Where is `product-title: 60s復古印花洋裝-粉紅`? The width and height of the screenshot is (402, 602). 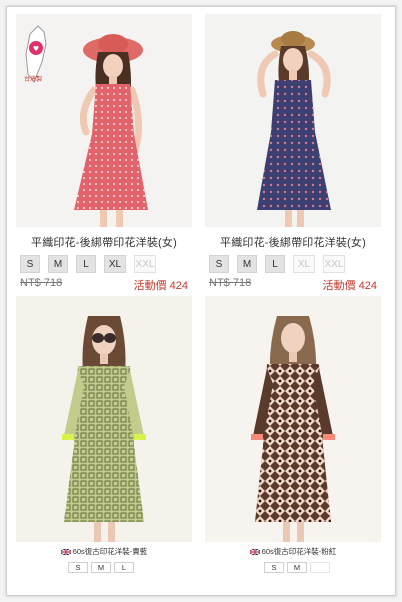 product-title: 60s復古印花洋裝-粉紅 is located at coordinates (293, 551).